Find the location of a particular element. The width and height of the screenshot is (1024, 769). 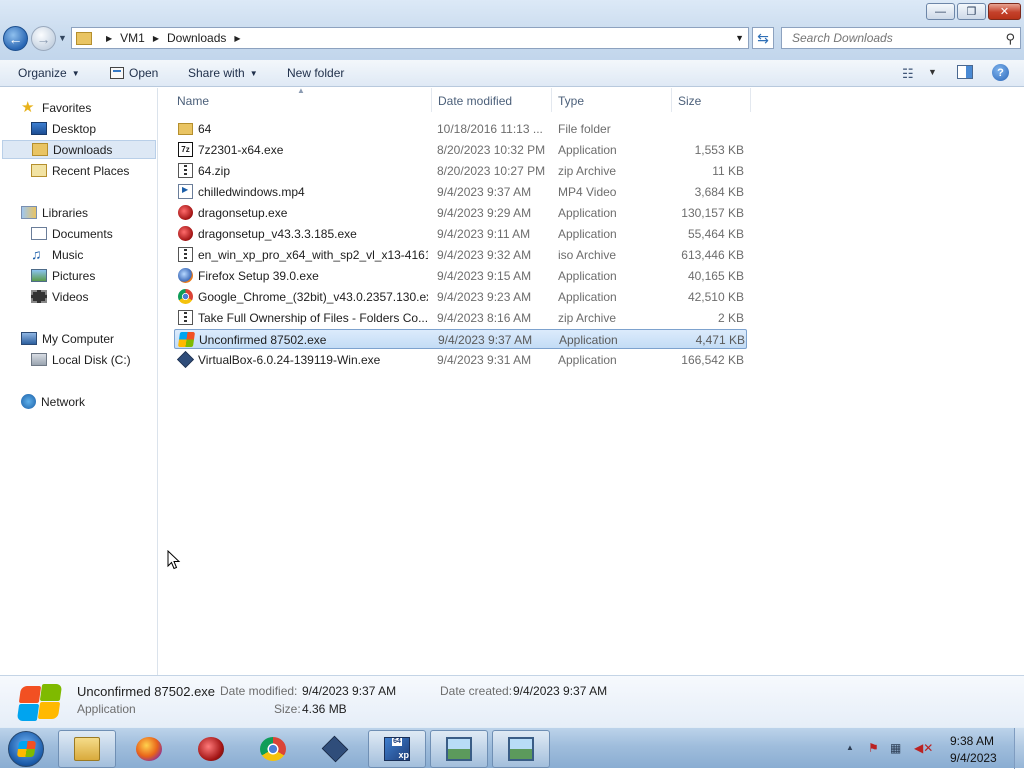

breadcrumb-vm1: VM1 is located at coordinates (132, 38).